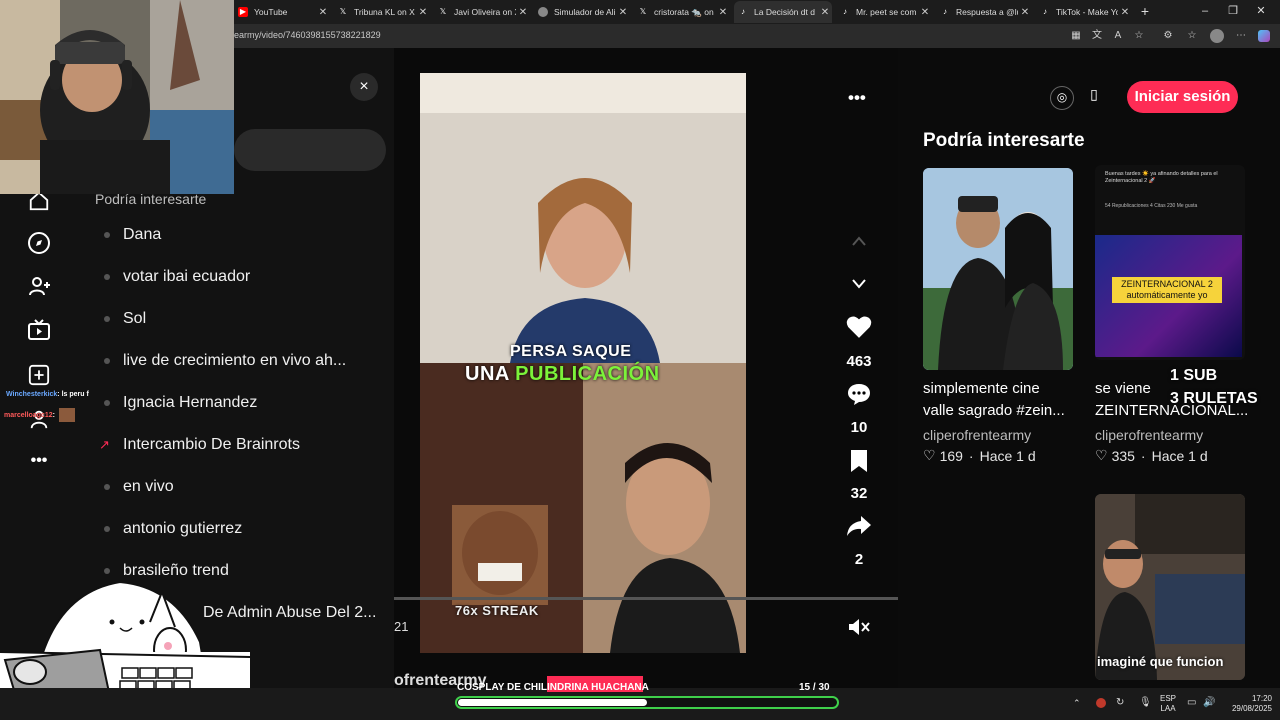 The image size is (1280, 720). I want to click on like-icon, so click(859, 329).